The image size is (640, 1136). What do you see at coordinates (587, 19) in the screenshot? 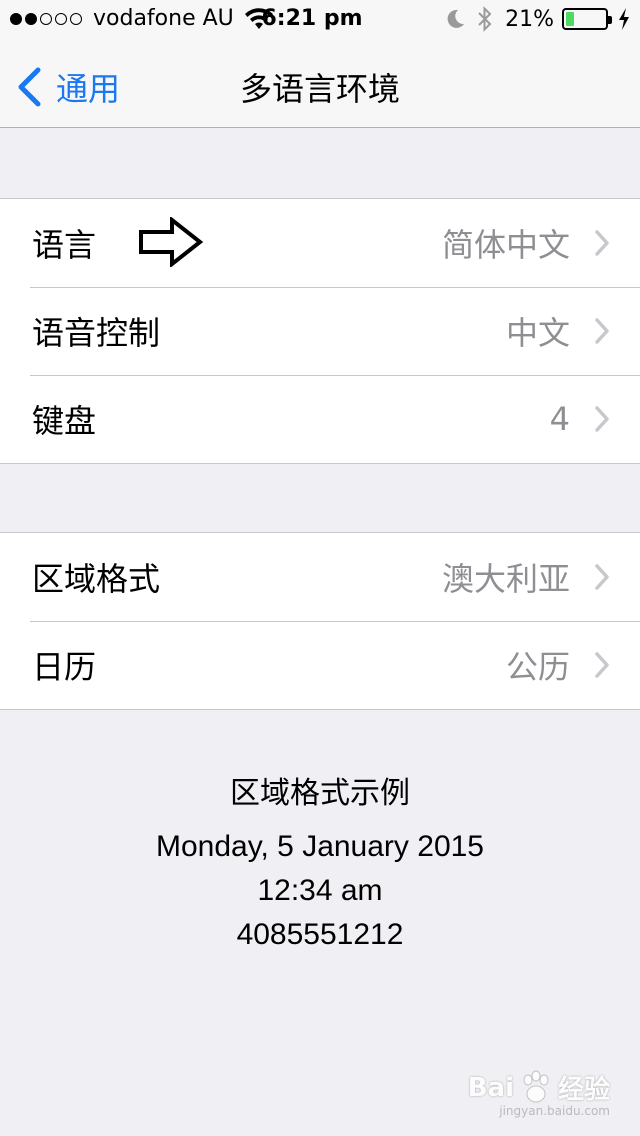
I see `battery-icon` at bounding box center [587, 19].